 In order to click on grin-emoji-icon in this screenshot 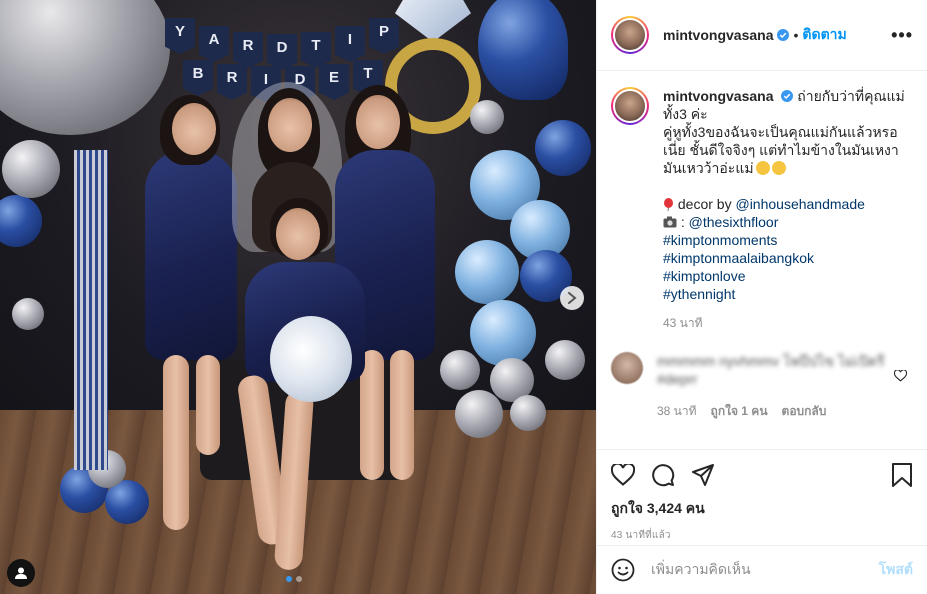, I will do `click(762, 168)`.